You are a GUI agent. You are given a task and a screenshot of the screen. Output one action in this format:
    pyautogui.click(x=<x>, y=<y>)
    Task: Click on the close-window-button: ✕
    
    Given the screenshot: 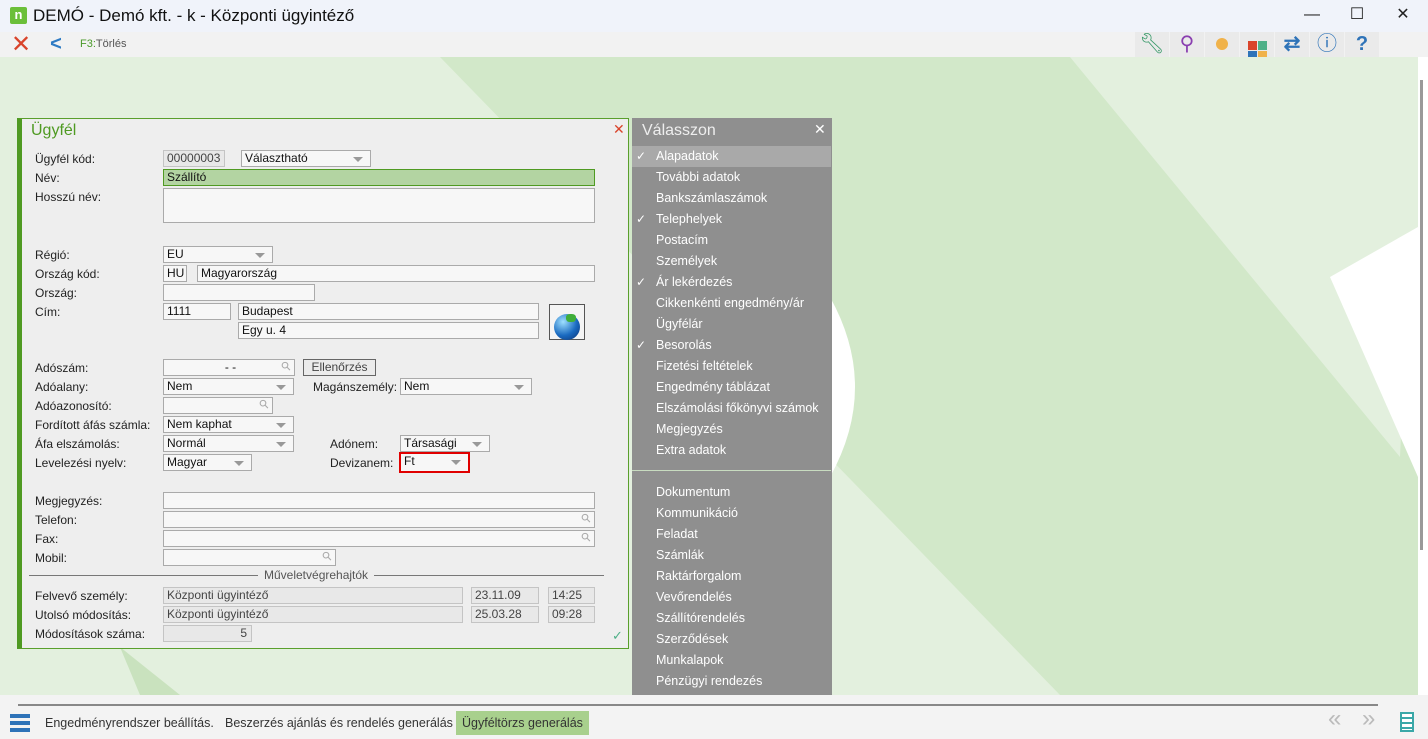 What is the action you would take?
    pyautogui.click(x=1403, y=16)
    